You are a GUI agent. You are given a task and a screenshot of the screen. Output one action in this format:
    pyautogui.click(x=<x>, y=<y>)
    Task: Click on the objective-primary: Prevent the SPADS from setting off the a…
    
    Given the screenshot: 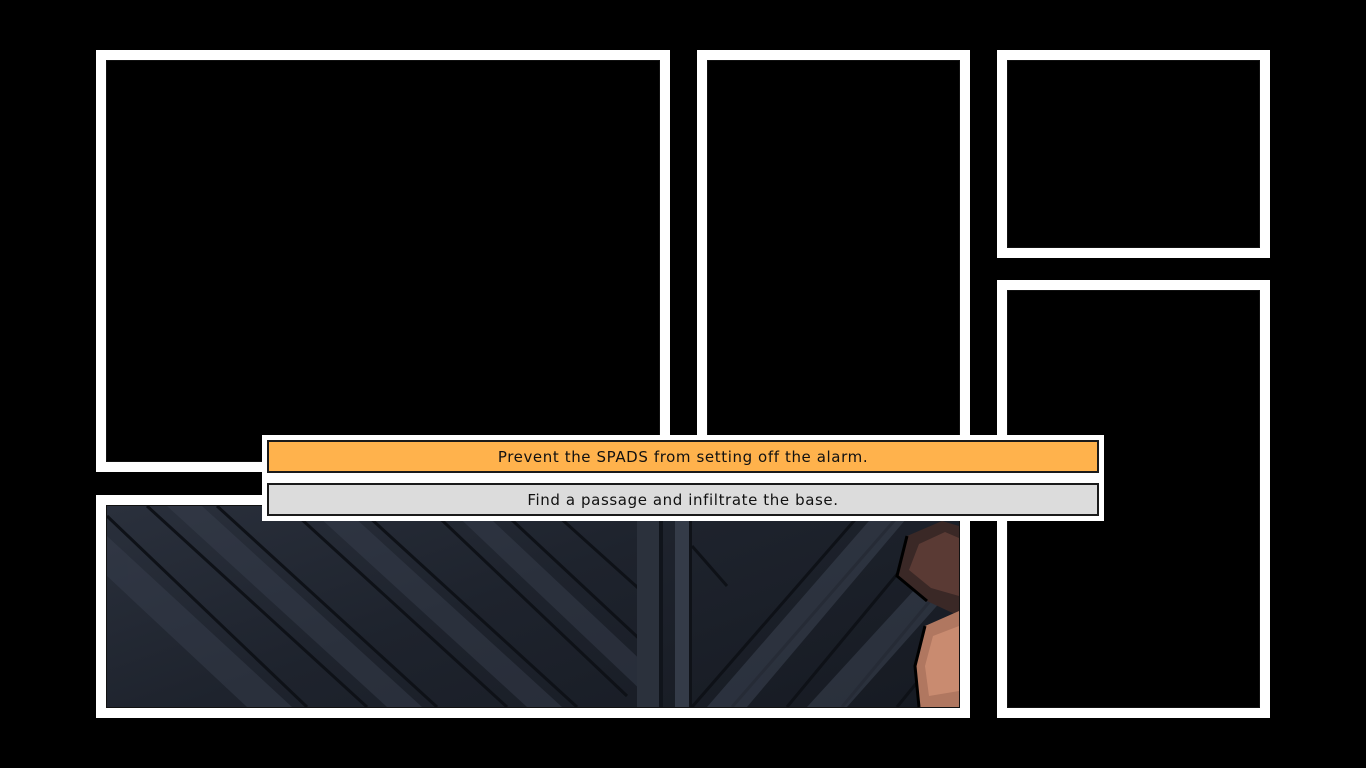 What is the action you would take?
    pyautogui.click(x=683, y=456)
    